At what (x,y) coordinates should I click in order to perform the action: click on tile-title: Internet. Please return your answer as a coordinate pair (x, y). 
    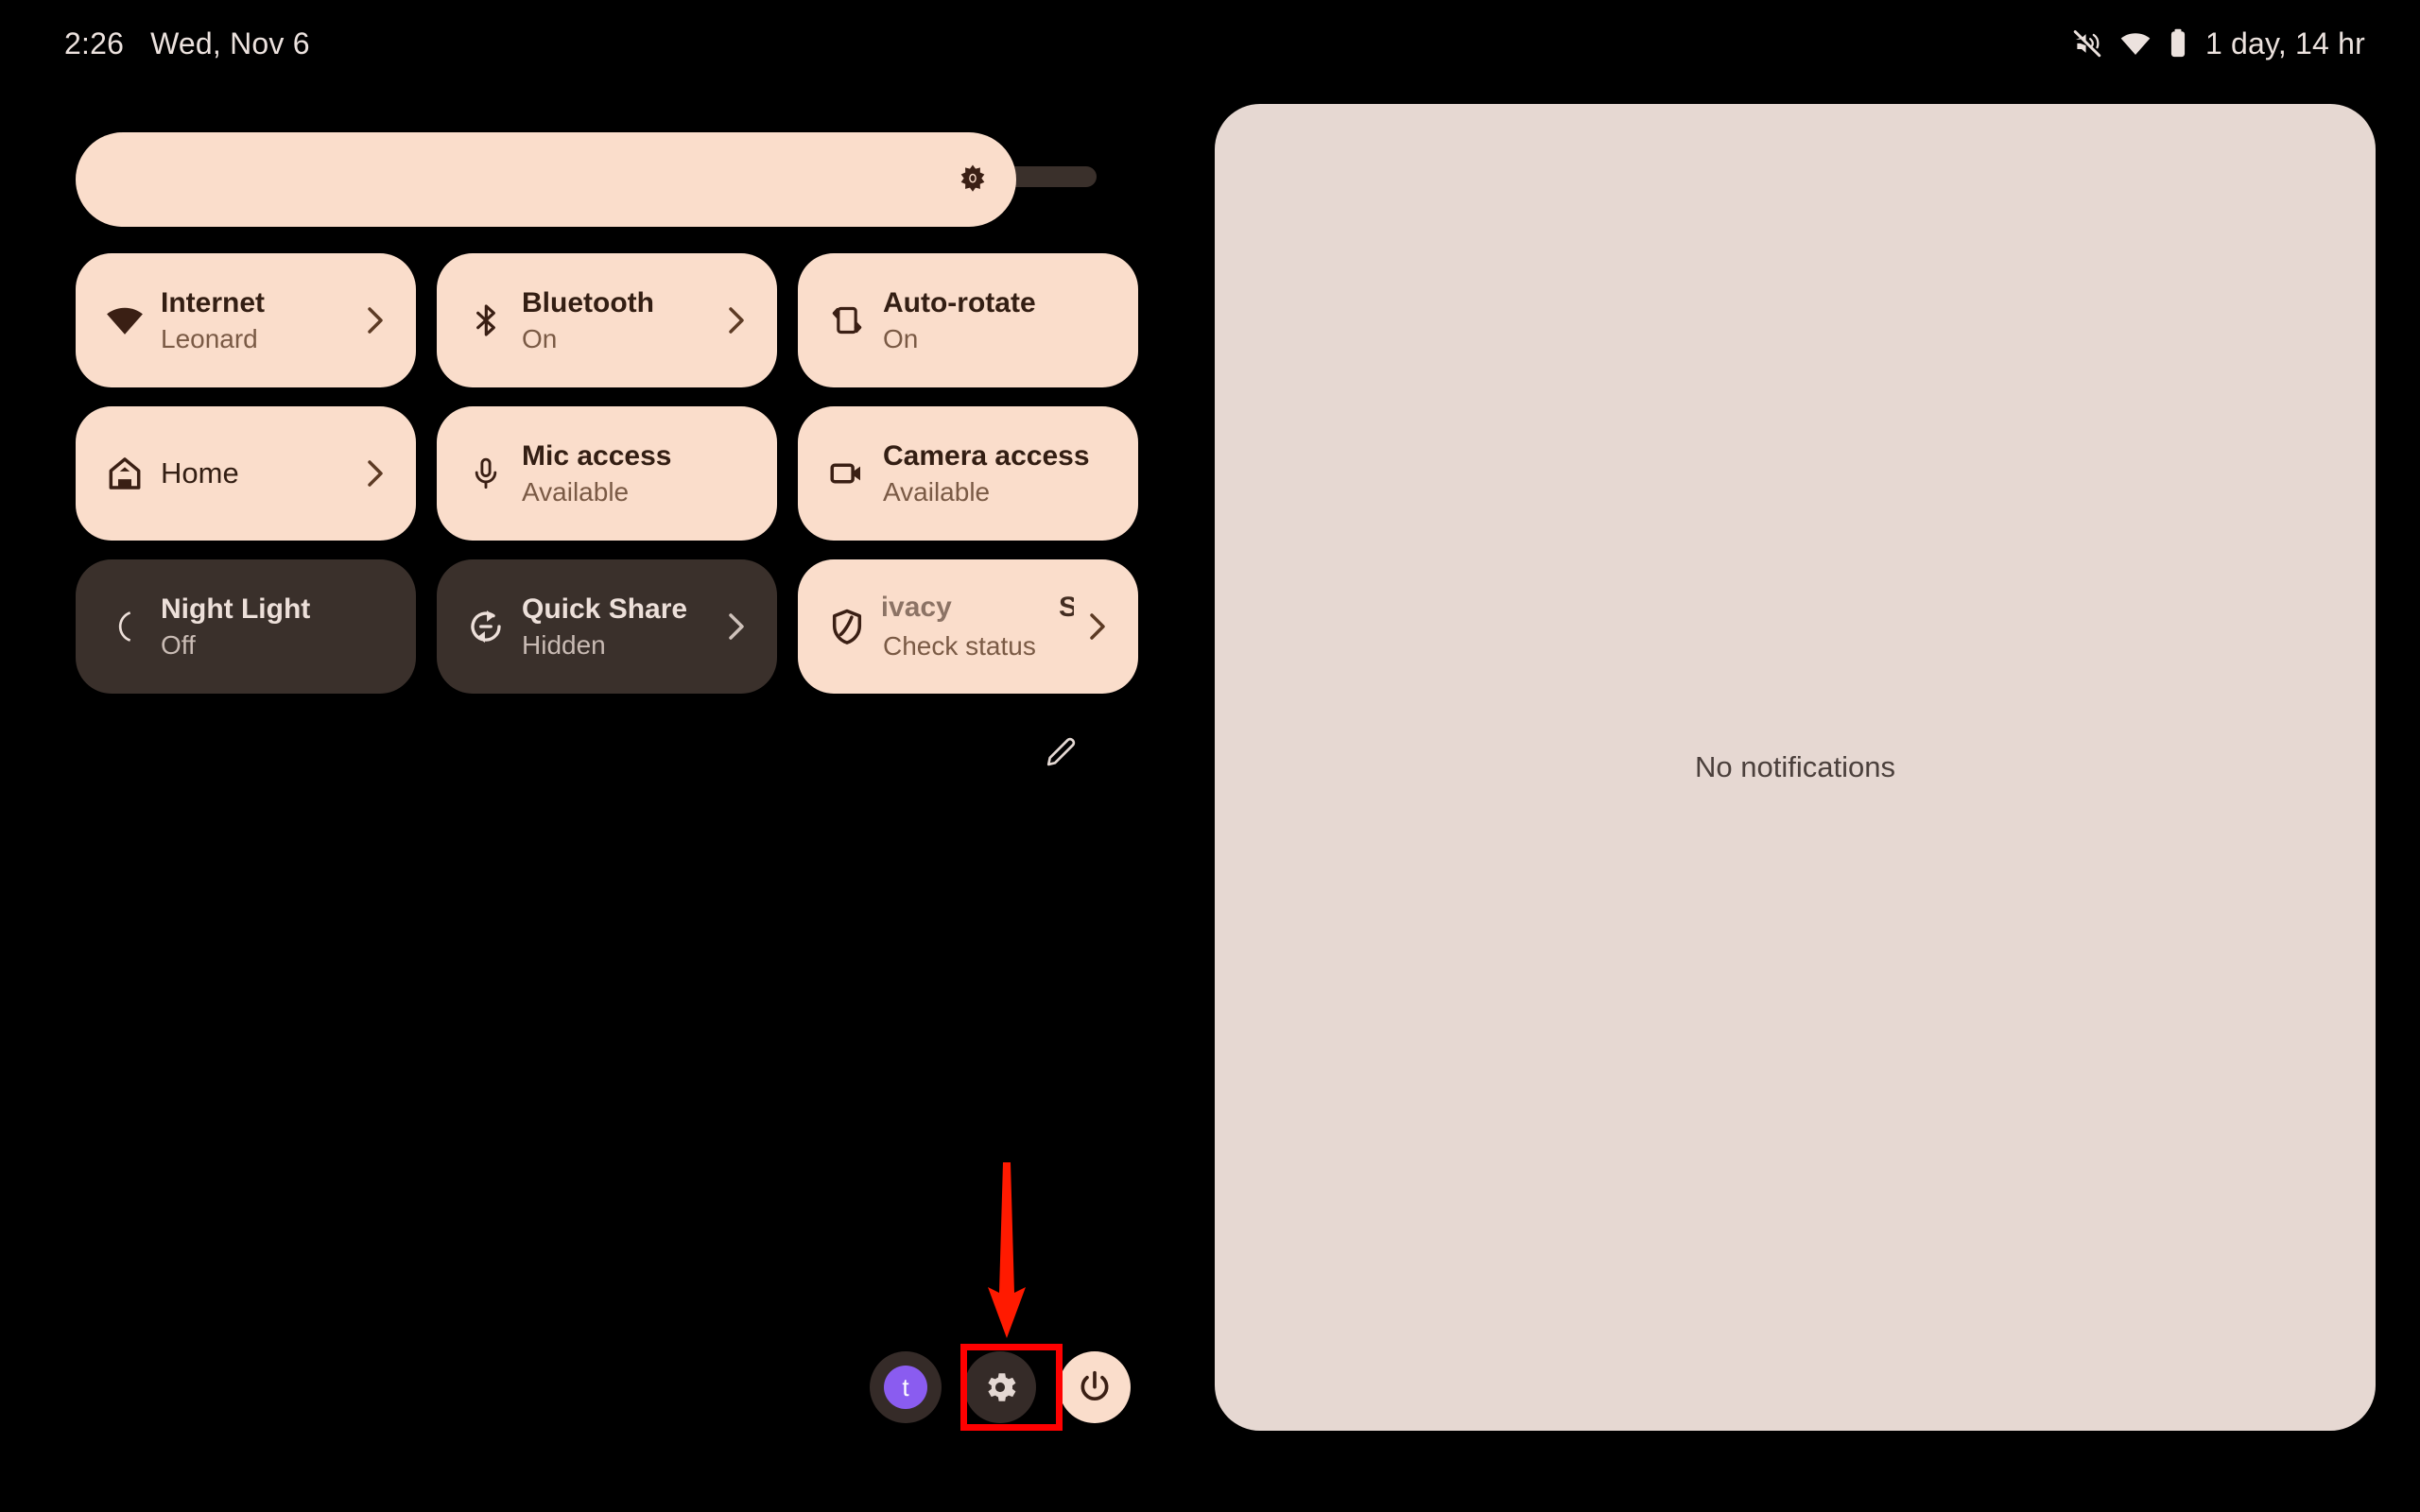
    Looking at the image, I should click on (213, 302).